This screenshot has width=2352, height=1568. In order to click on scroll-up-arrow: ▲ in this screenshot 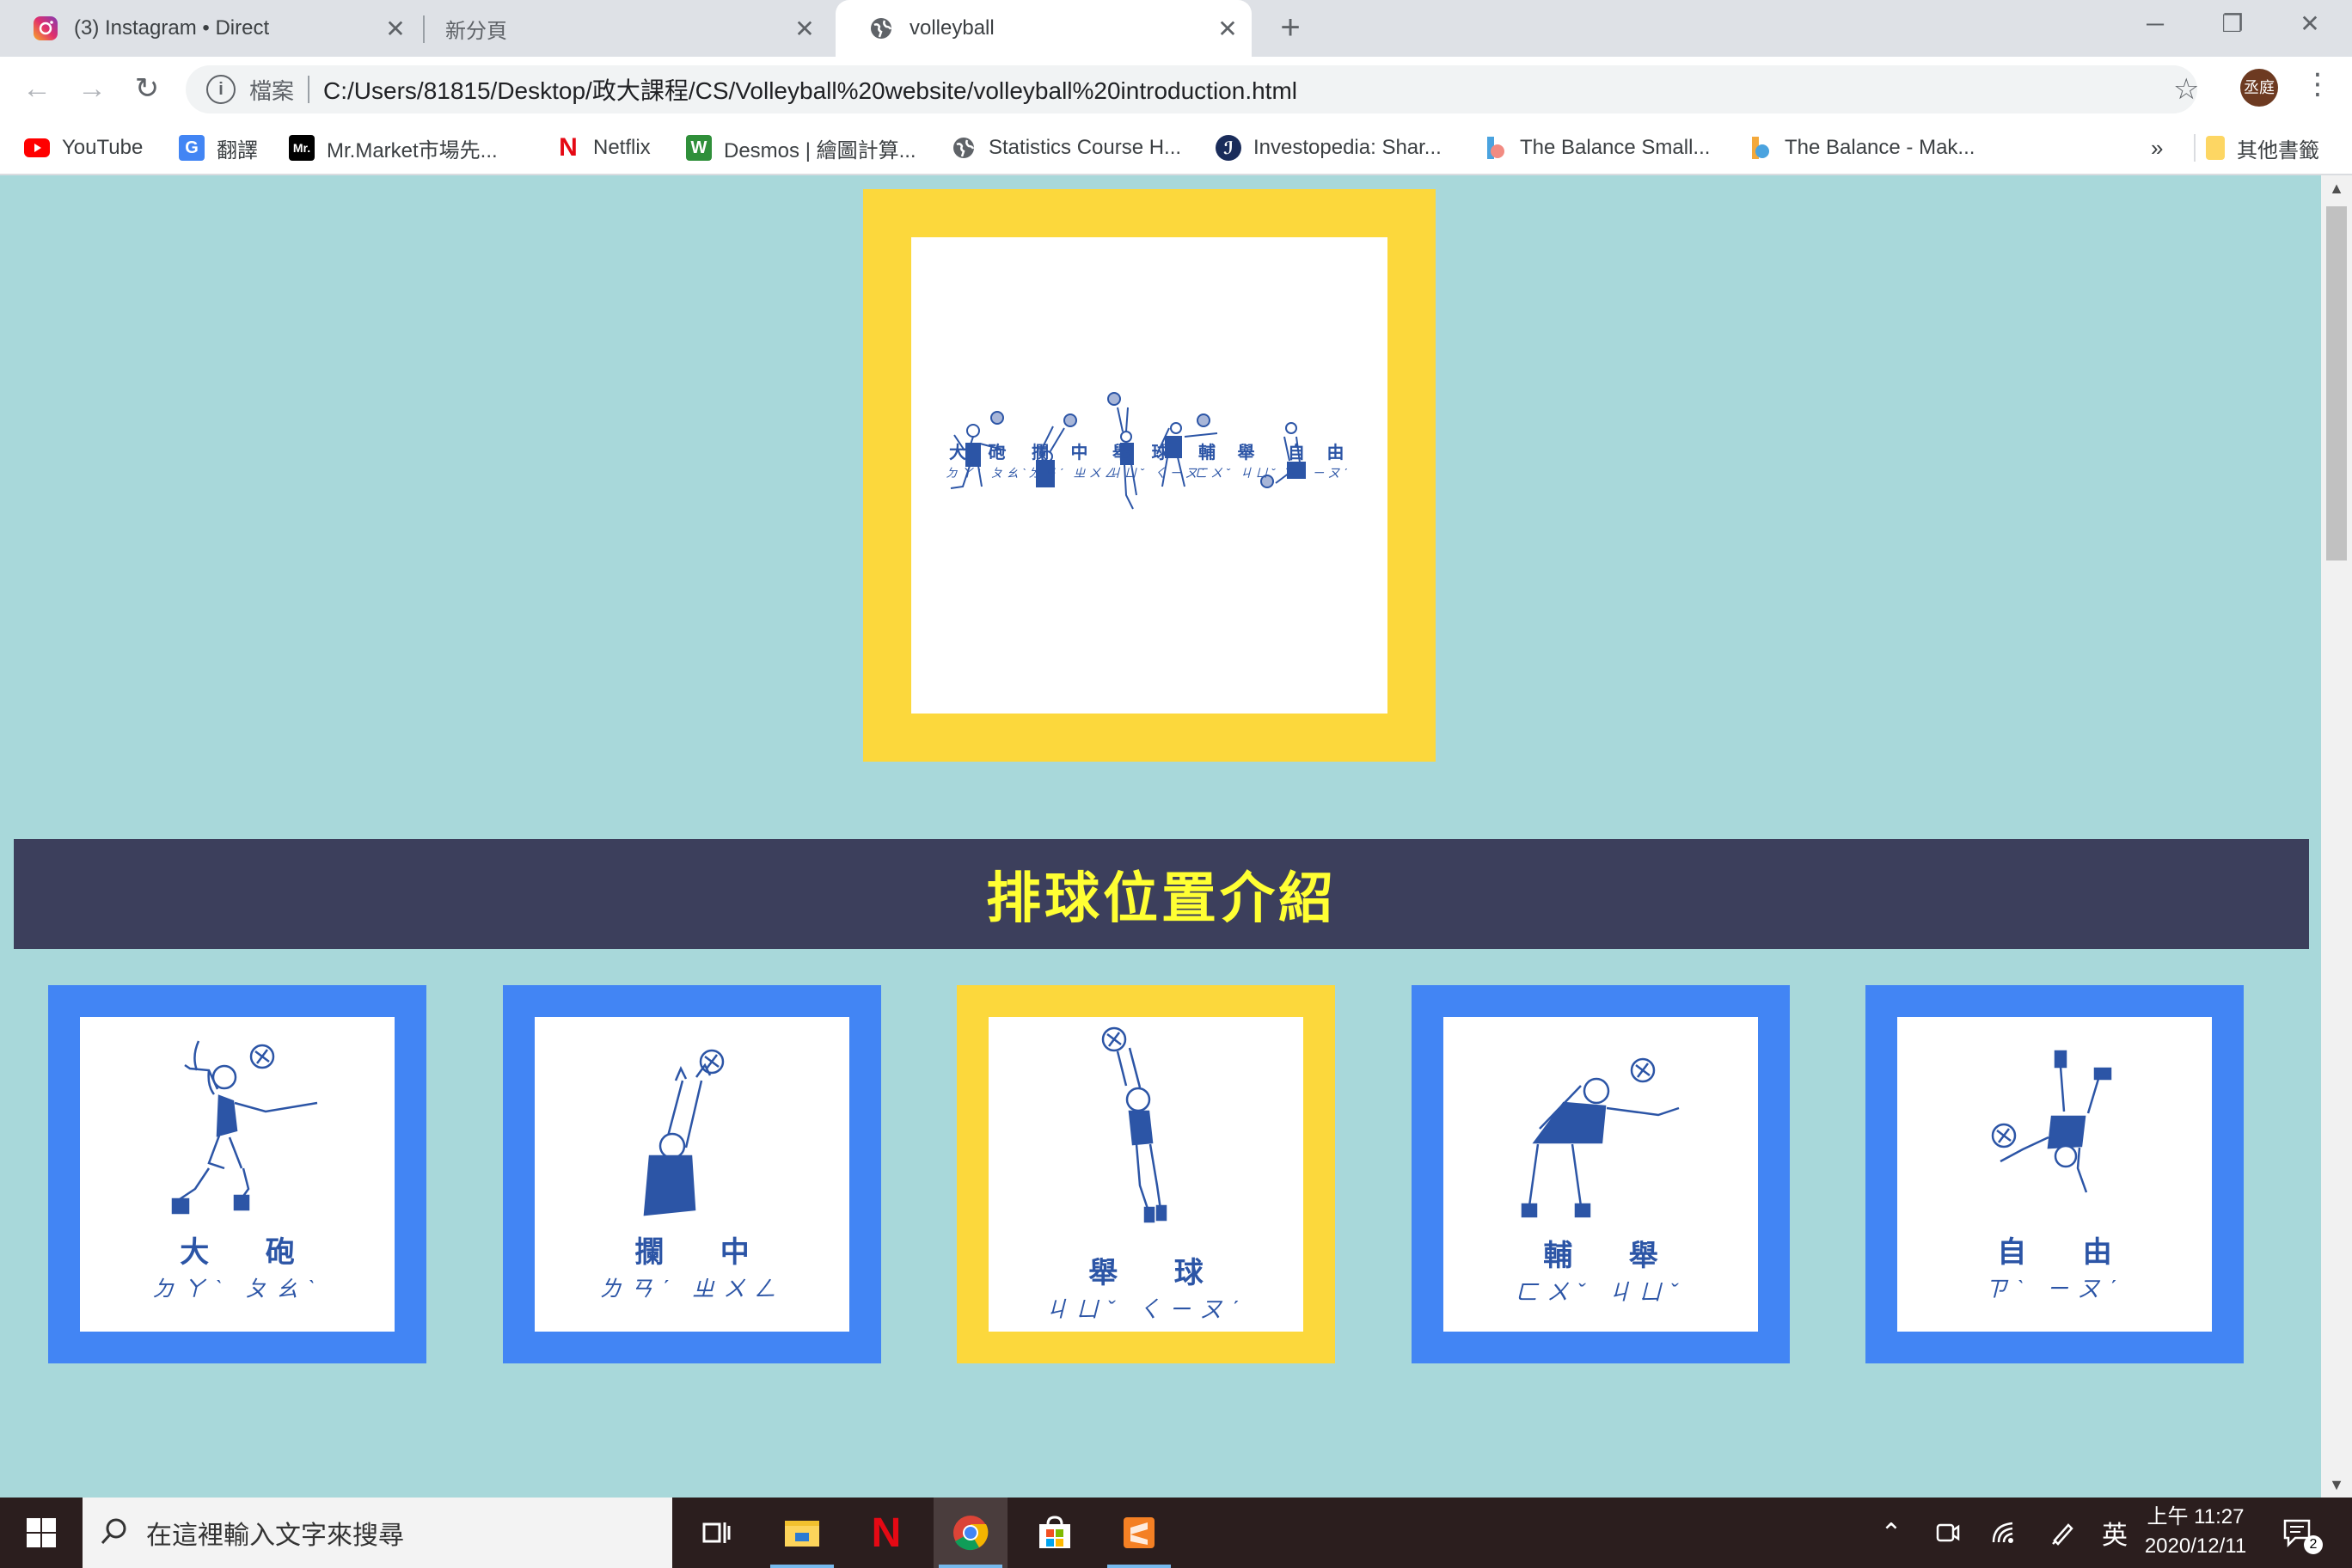, I will do `click(2336, 188)`.